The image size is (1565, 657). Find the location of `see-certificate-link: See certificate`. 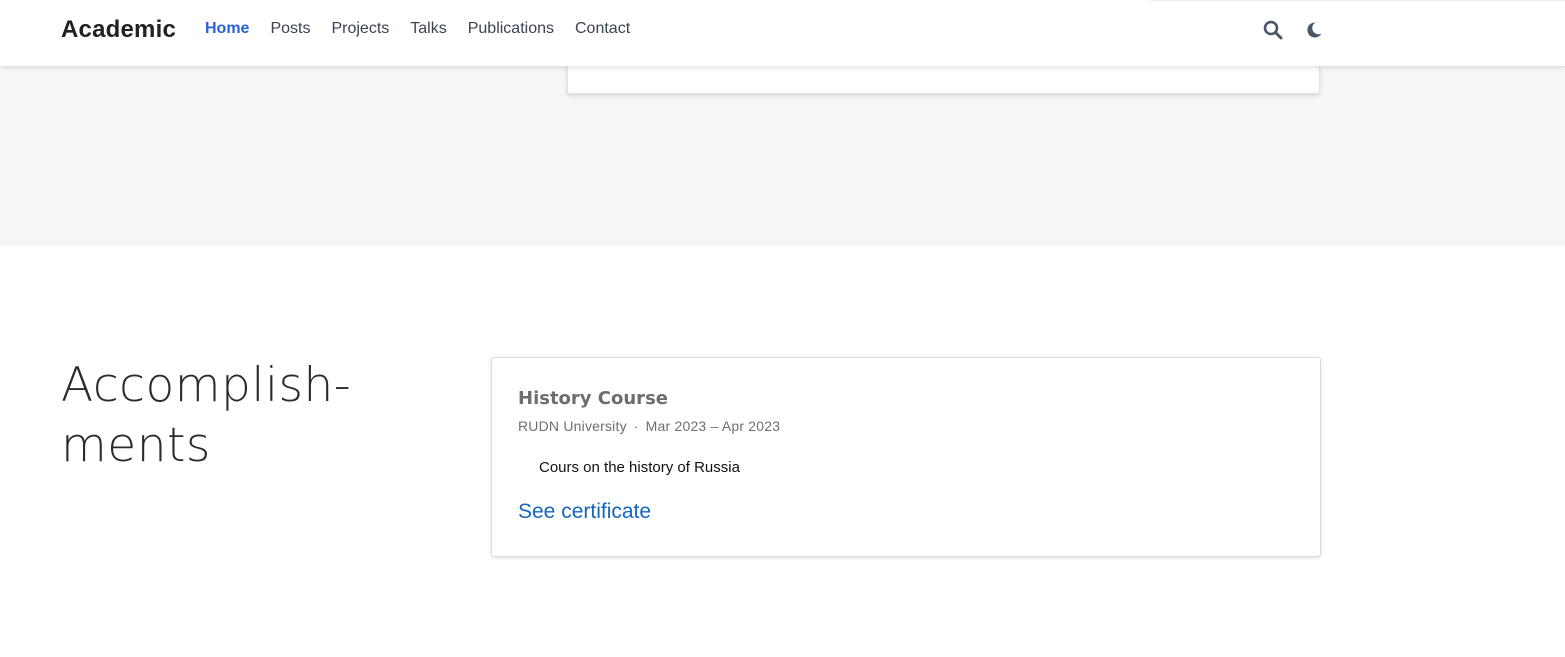

see-certificate-link: See certificate is located at coordinates (584, 512).